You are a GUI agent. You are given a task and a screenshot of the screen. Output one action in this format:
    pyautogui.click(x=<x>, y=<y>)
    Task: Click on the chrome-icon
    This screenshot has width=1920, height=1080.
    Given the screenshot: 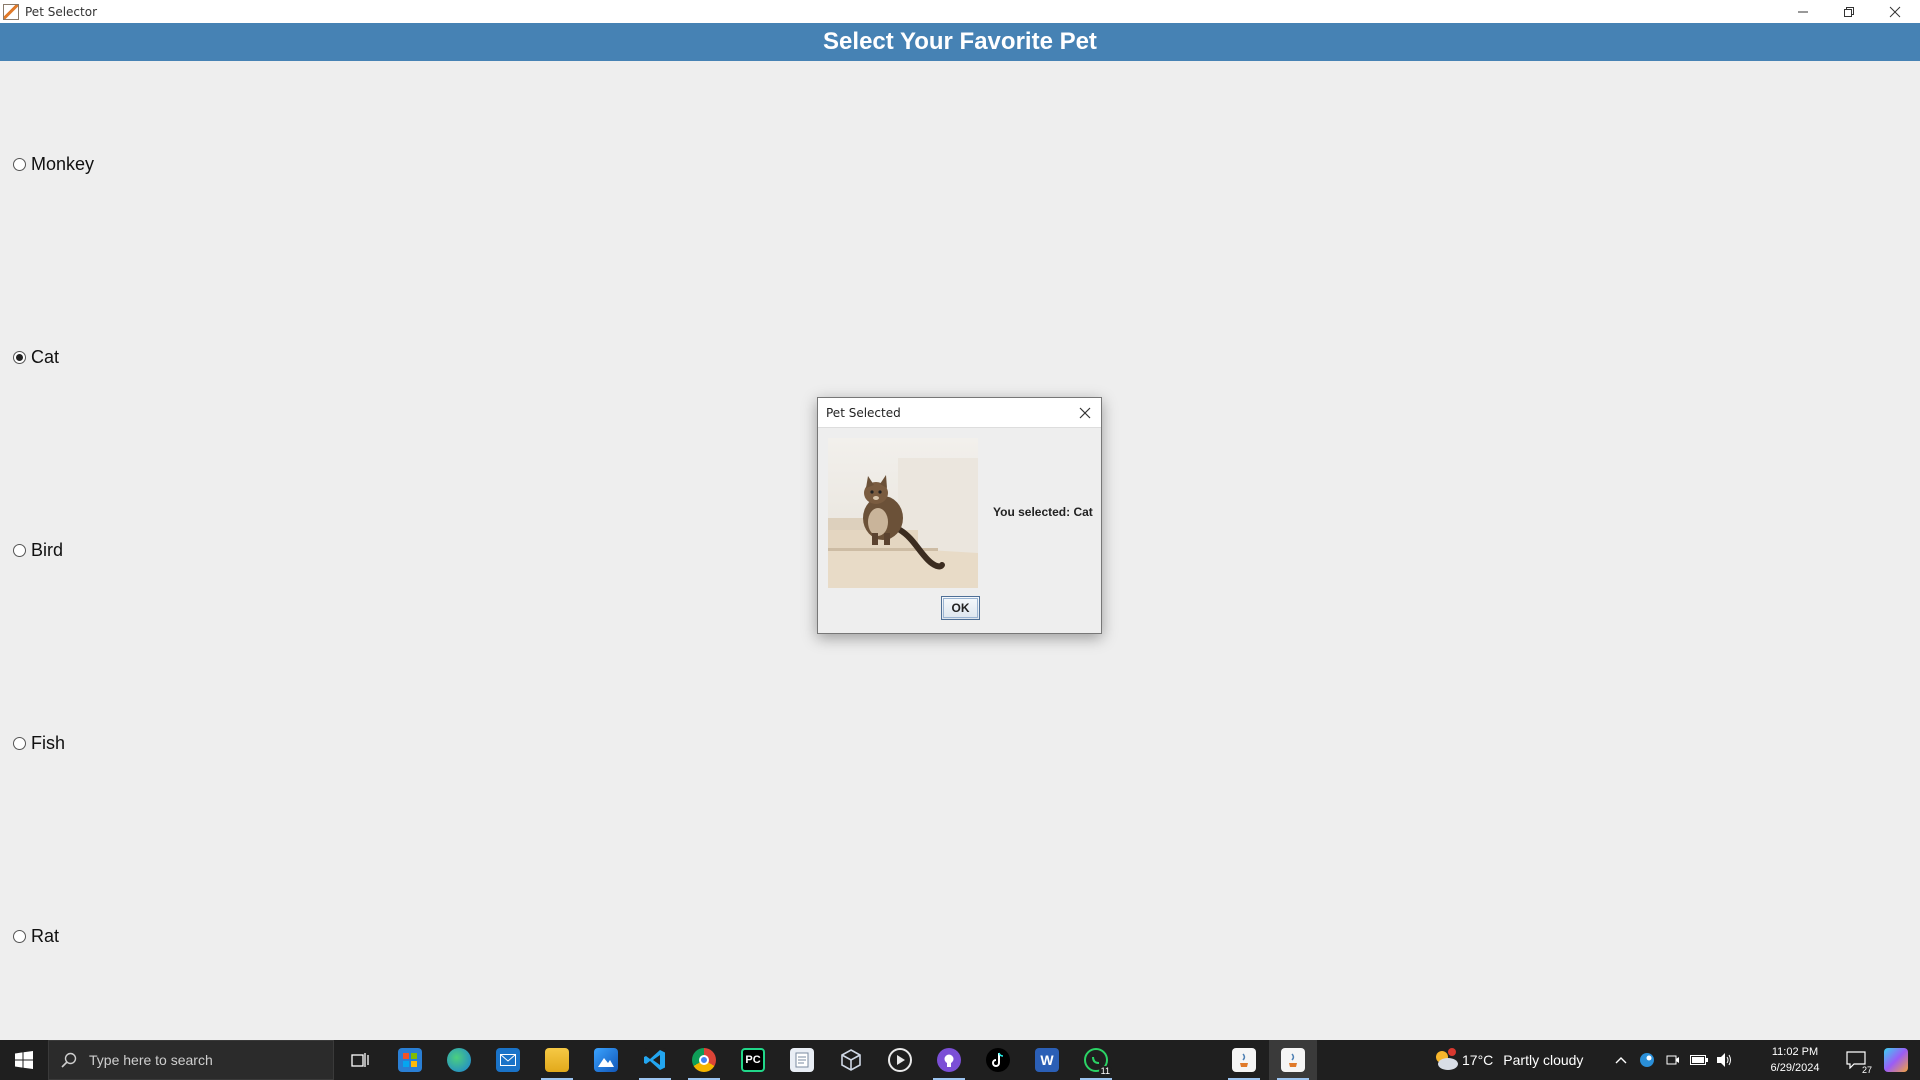 What is the action you would take?
    pyautogui.click(x=704, y=1060)
    